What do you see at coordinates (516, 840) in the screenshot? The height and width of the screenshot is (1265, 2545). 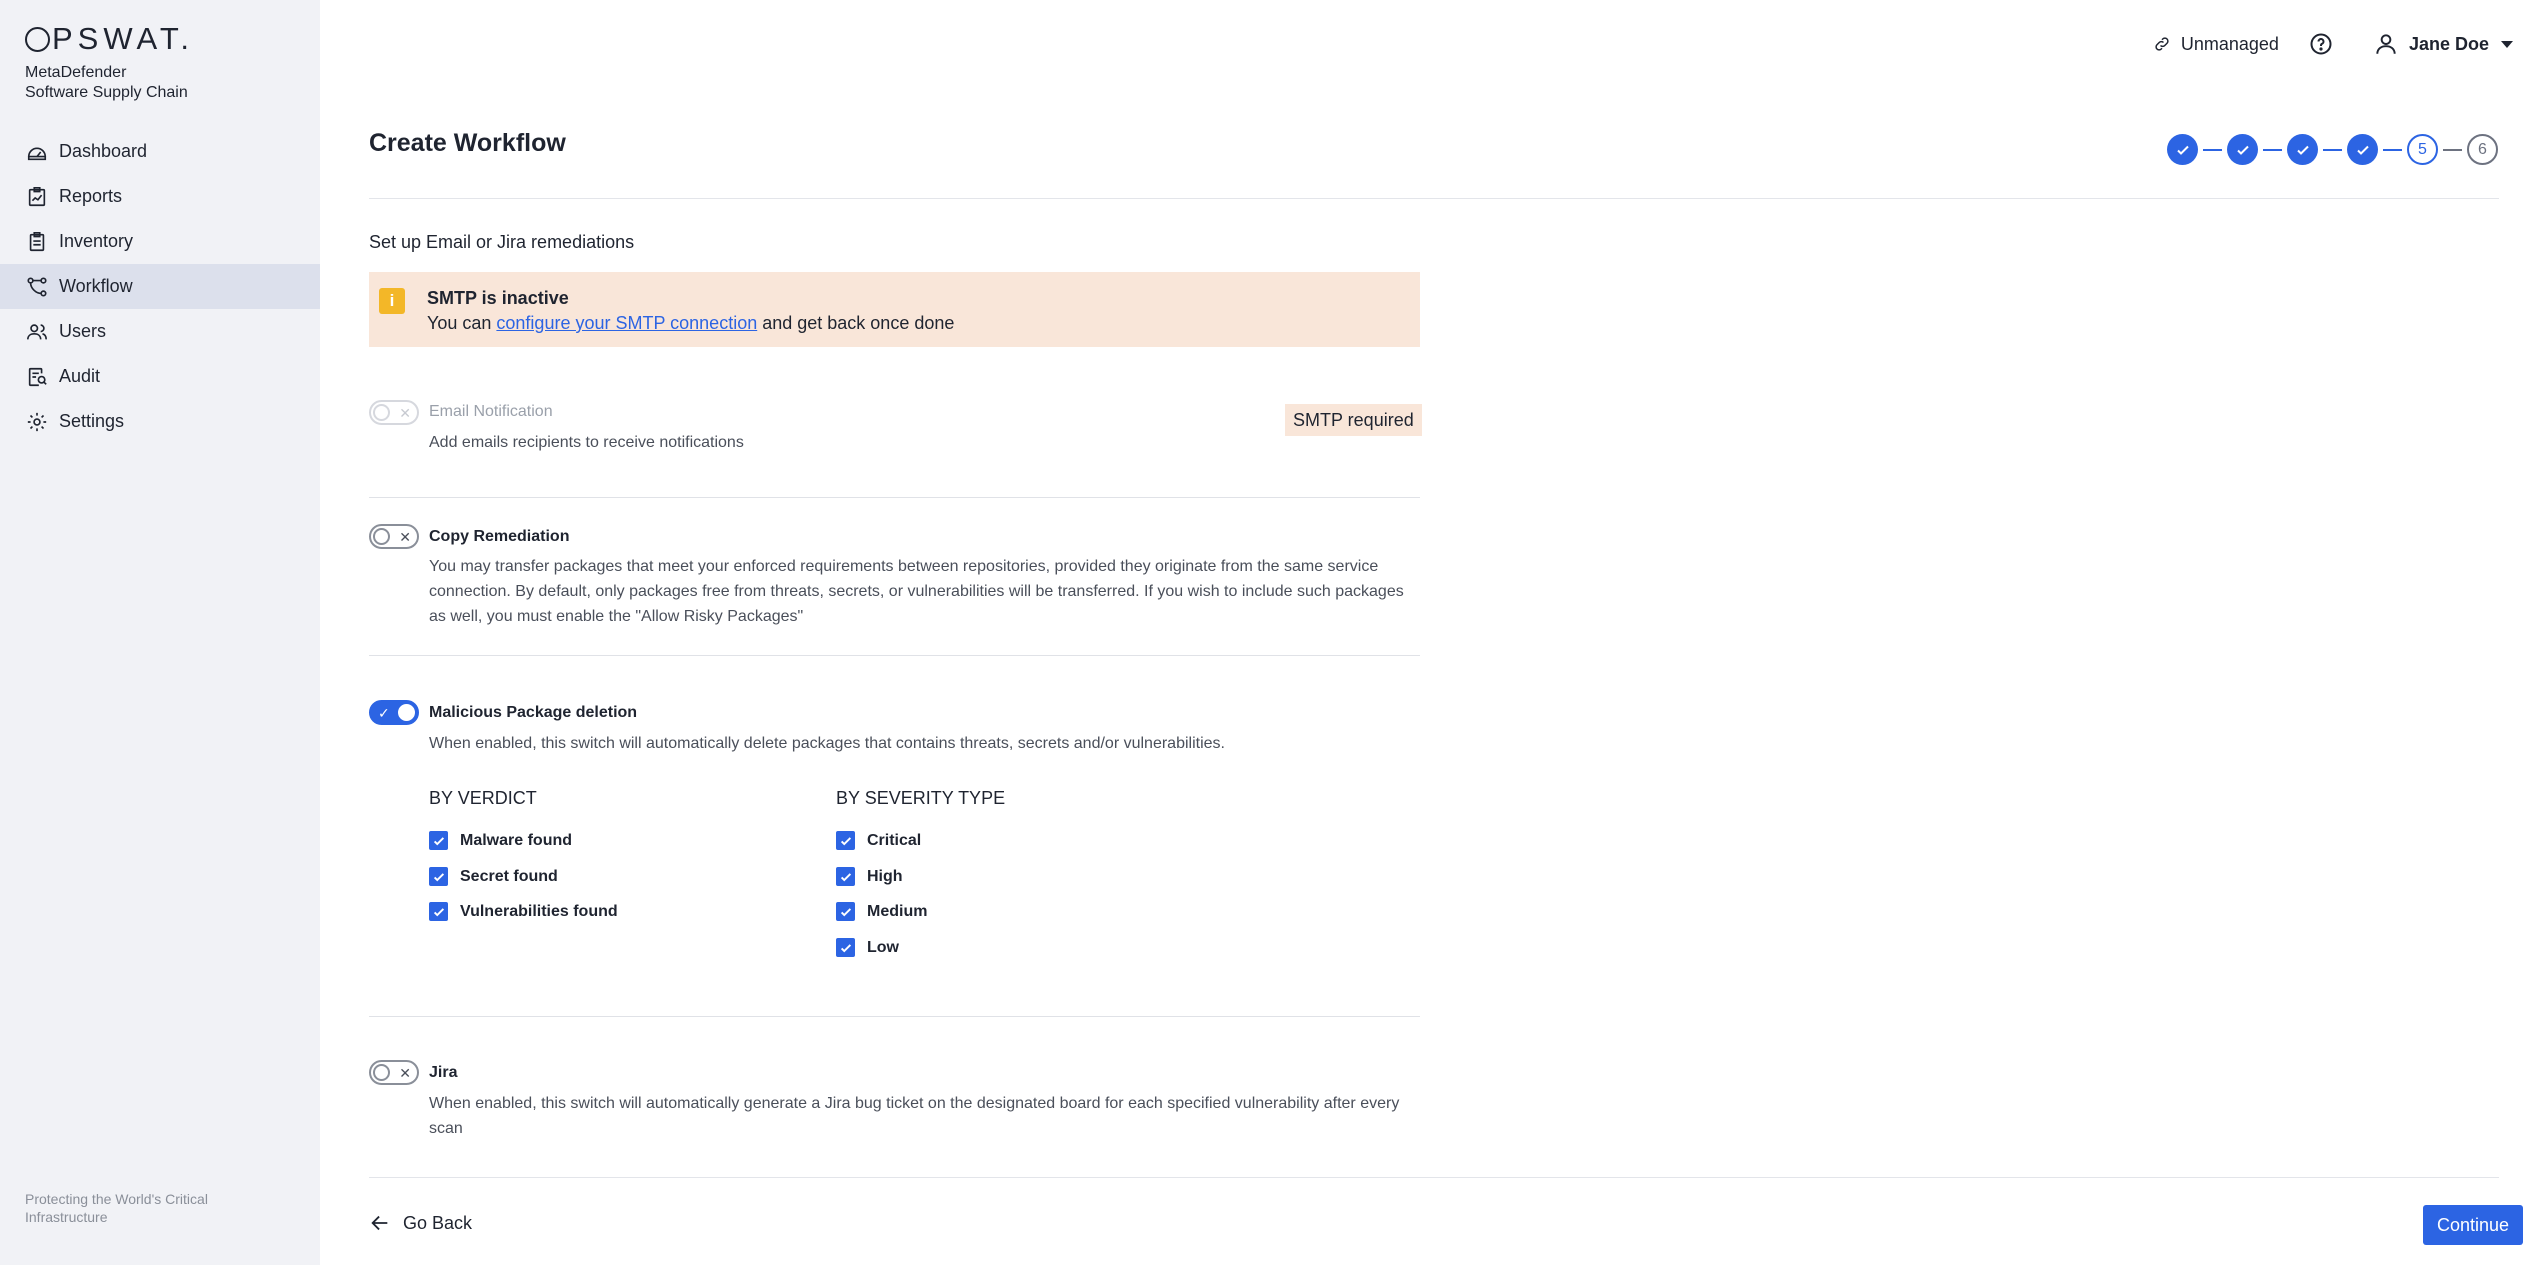 I see `checkbox-label: Malware found` at bounding box center [516, 840].